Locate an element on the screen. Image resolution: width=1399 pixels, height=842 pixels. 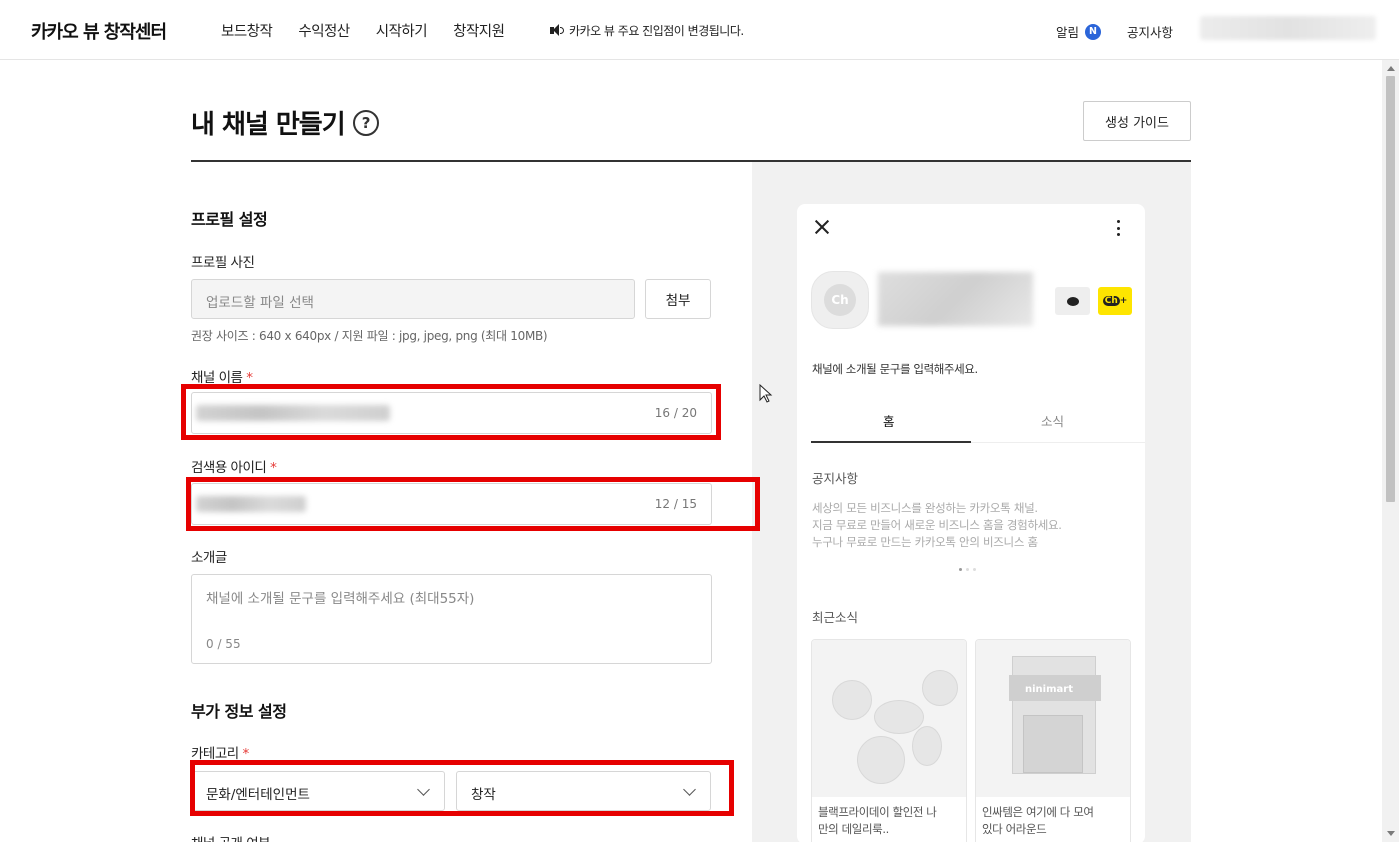
post-illustration: ninimart is located at coordinates (1053, 718).